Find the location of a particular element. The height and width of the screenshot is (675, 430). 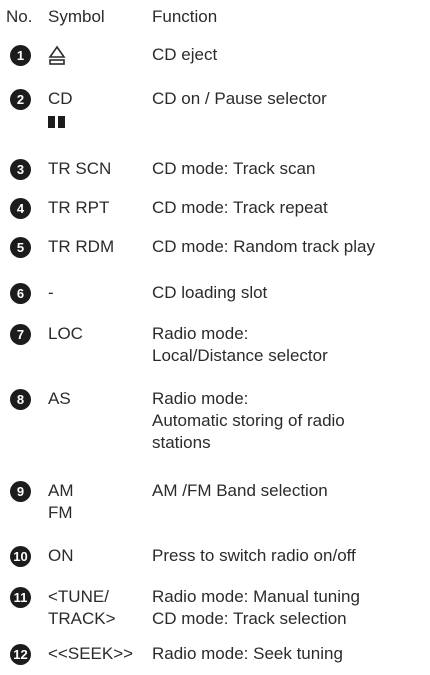

function-cell: CD loading slot is located at coordinates (209, 293).